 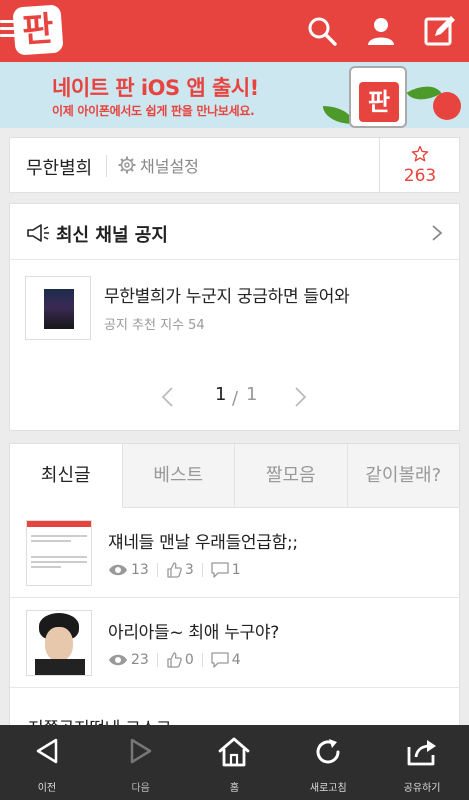 What do you see at coordinates (234, 752) in the screenshot?
I see `home-icon` at bounding box center [234, 752].